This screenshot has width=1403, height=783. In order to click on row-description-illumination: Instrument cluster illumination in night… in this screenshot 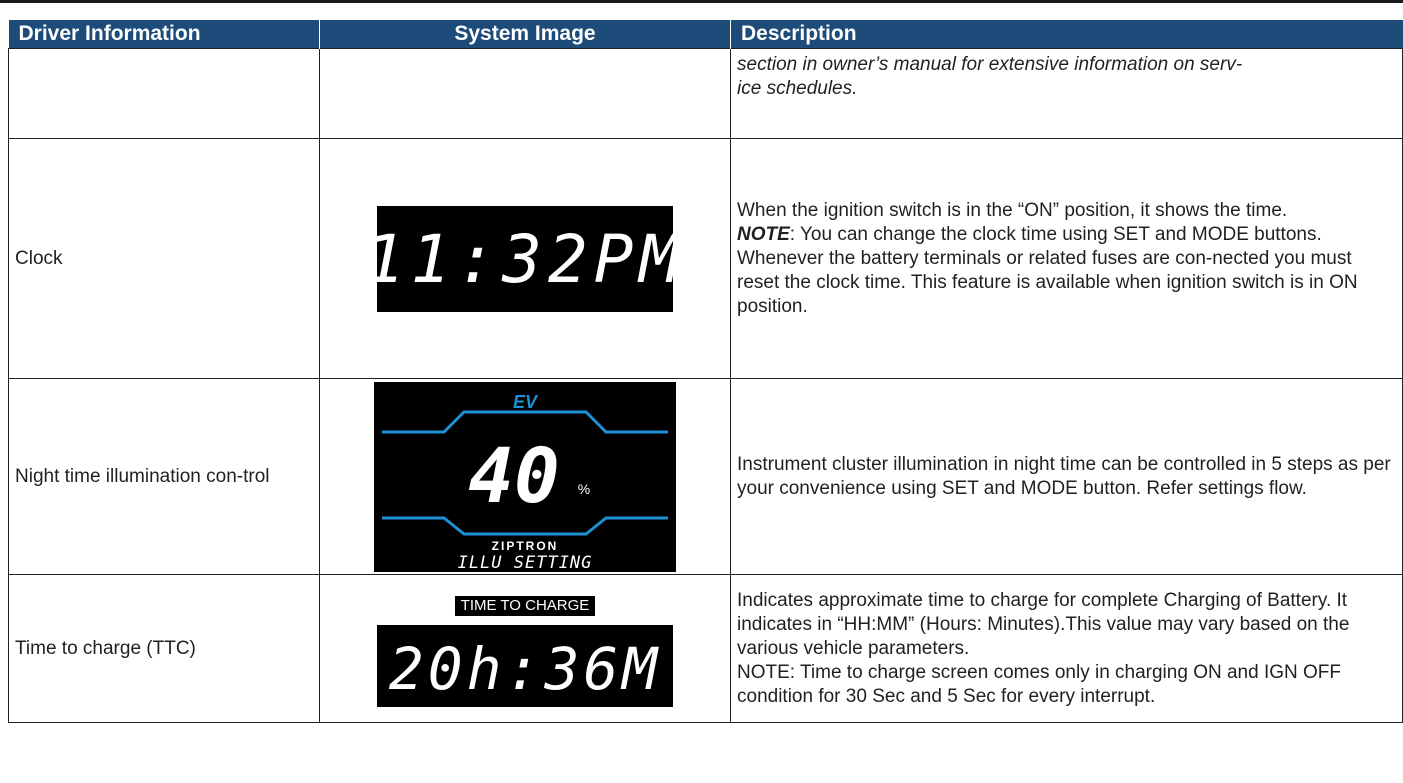, I will do `click(1066, 476)`.